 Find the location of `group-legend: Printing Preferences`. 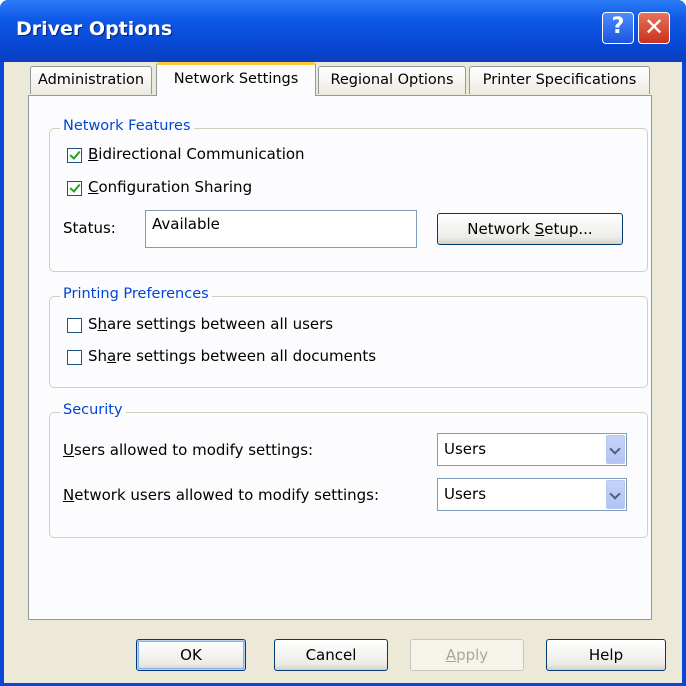

group-legend: Printing Preferences is located at coordinates (136, 294).